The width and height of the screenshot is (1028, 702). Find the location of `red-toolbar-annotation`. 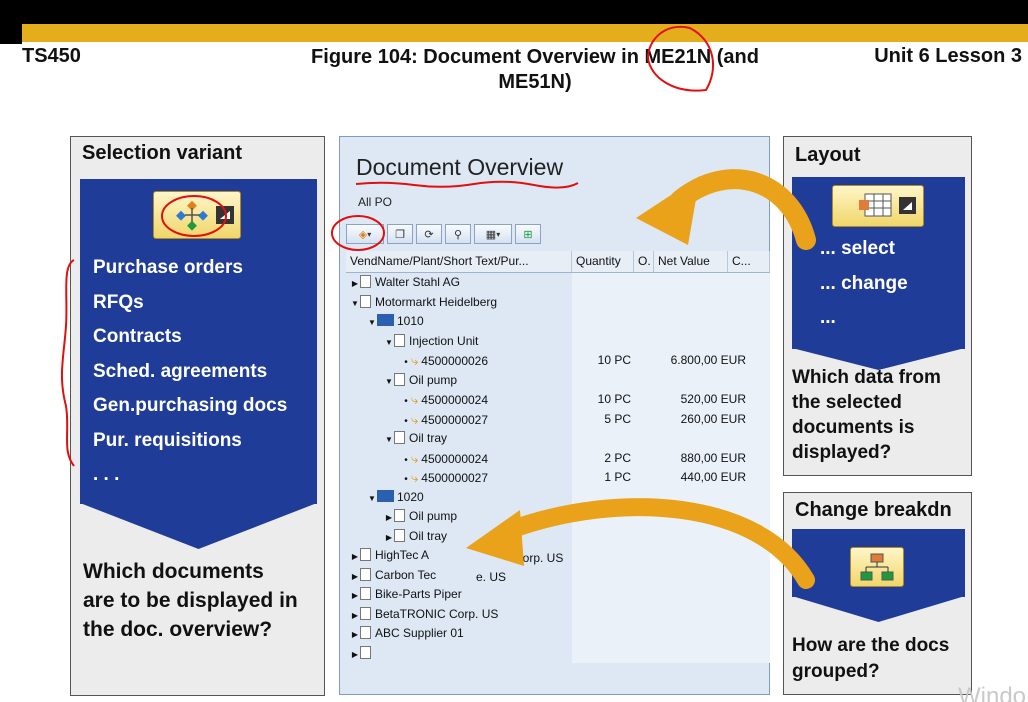

red-toolbar-annotation is located at coordinates (358, 233).